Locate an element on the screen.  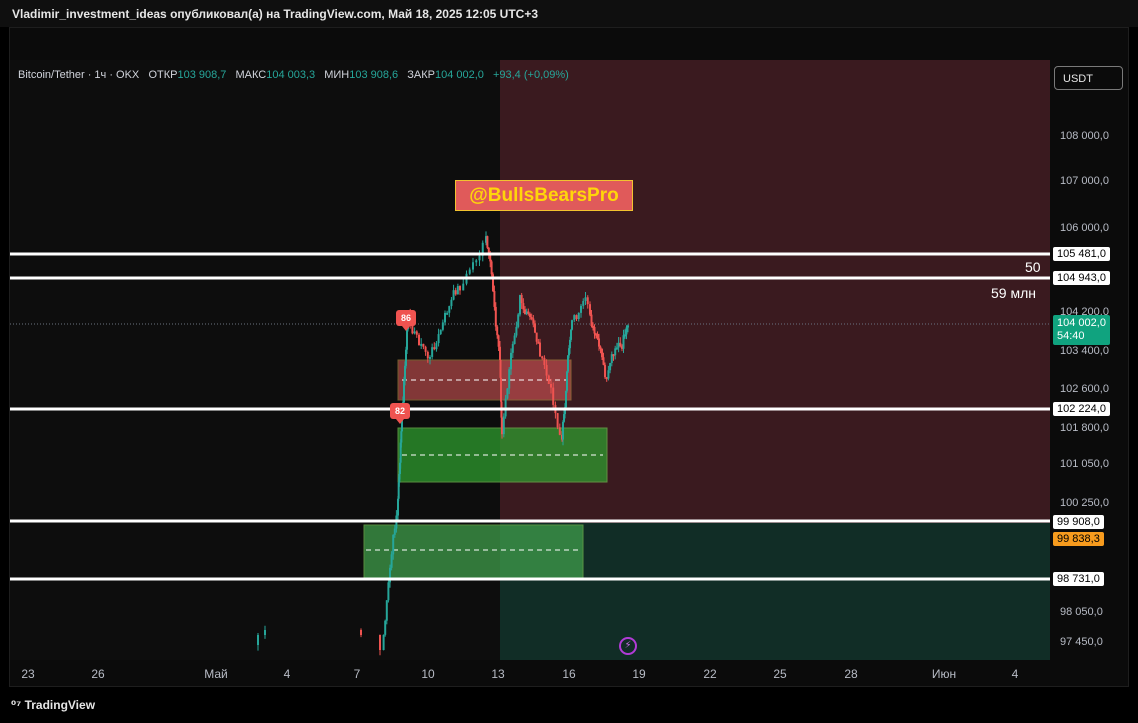
current-price-tag: 104 002,0 54:40 is located at coordinates (1081, 330).